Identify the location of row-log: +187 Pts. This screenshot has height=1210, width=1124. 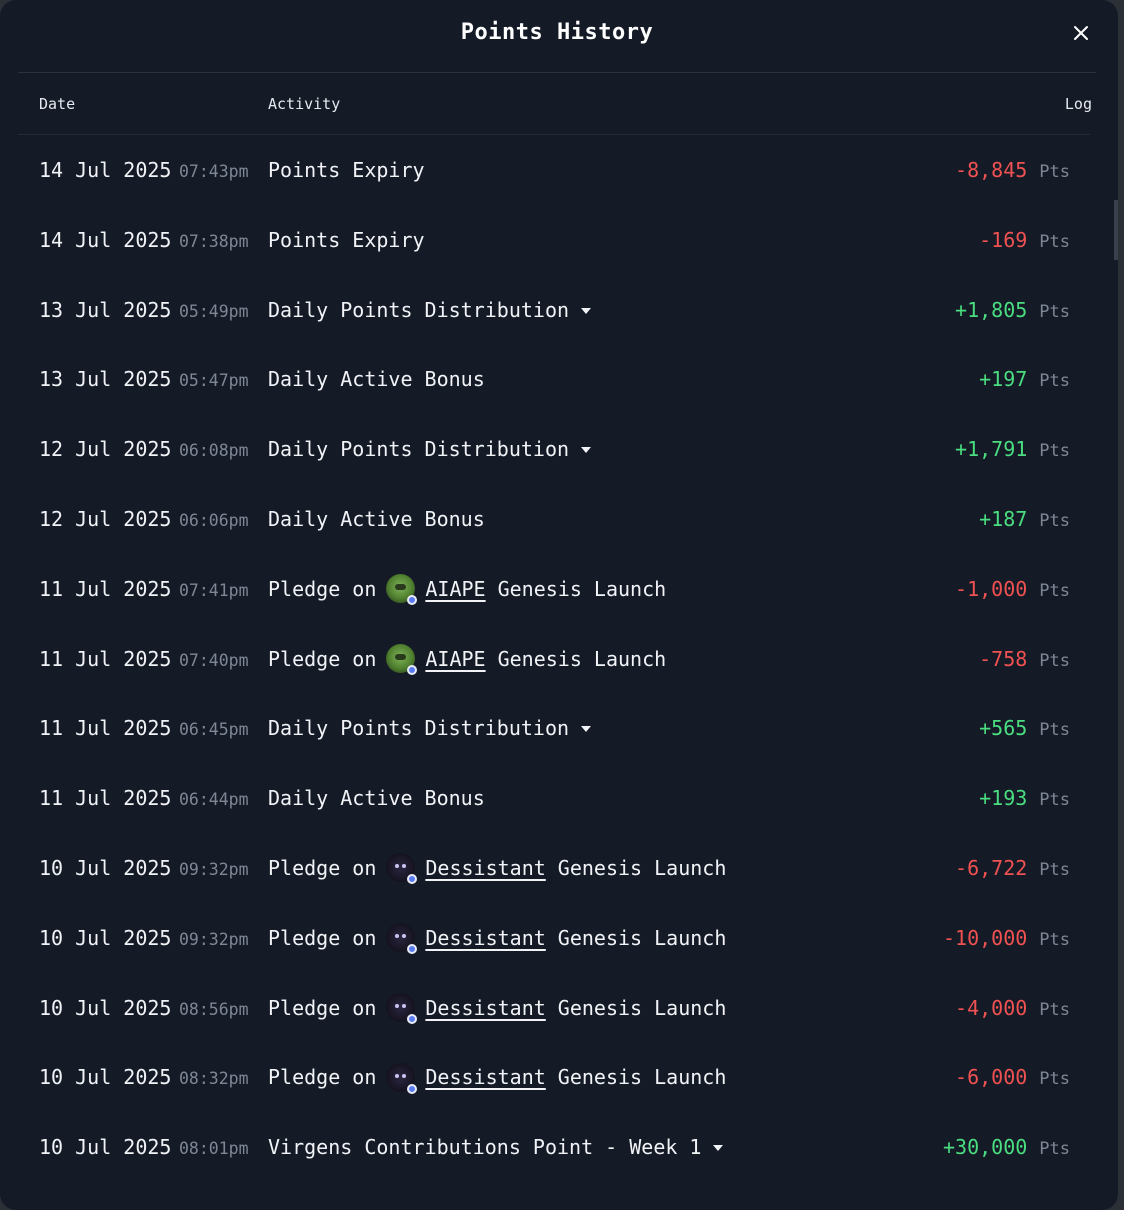
(1024, 519).